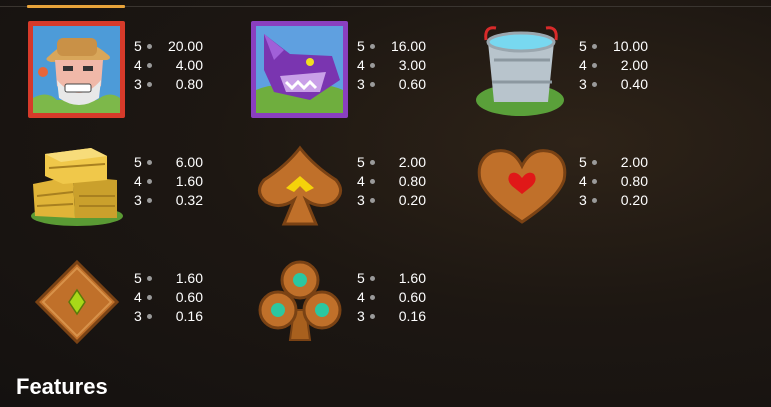  What do you see at coordinates (613, 46) in the screenshot?
I see `pay-row: 5 10.00` at bounding box center [613, 46].